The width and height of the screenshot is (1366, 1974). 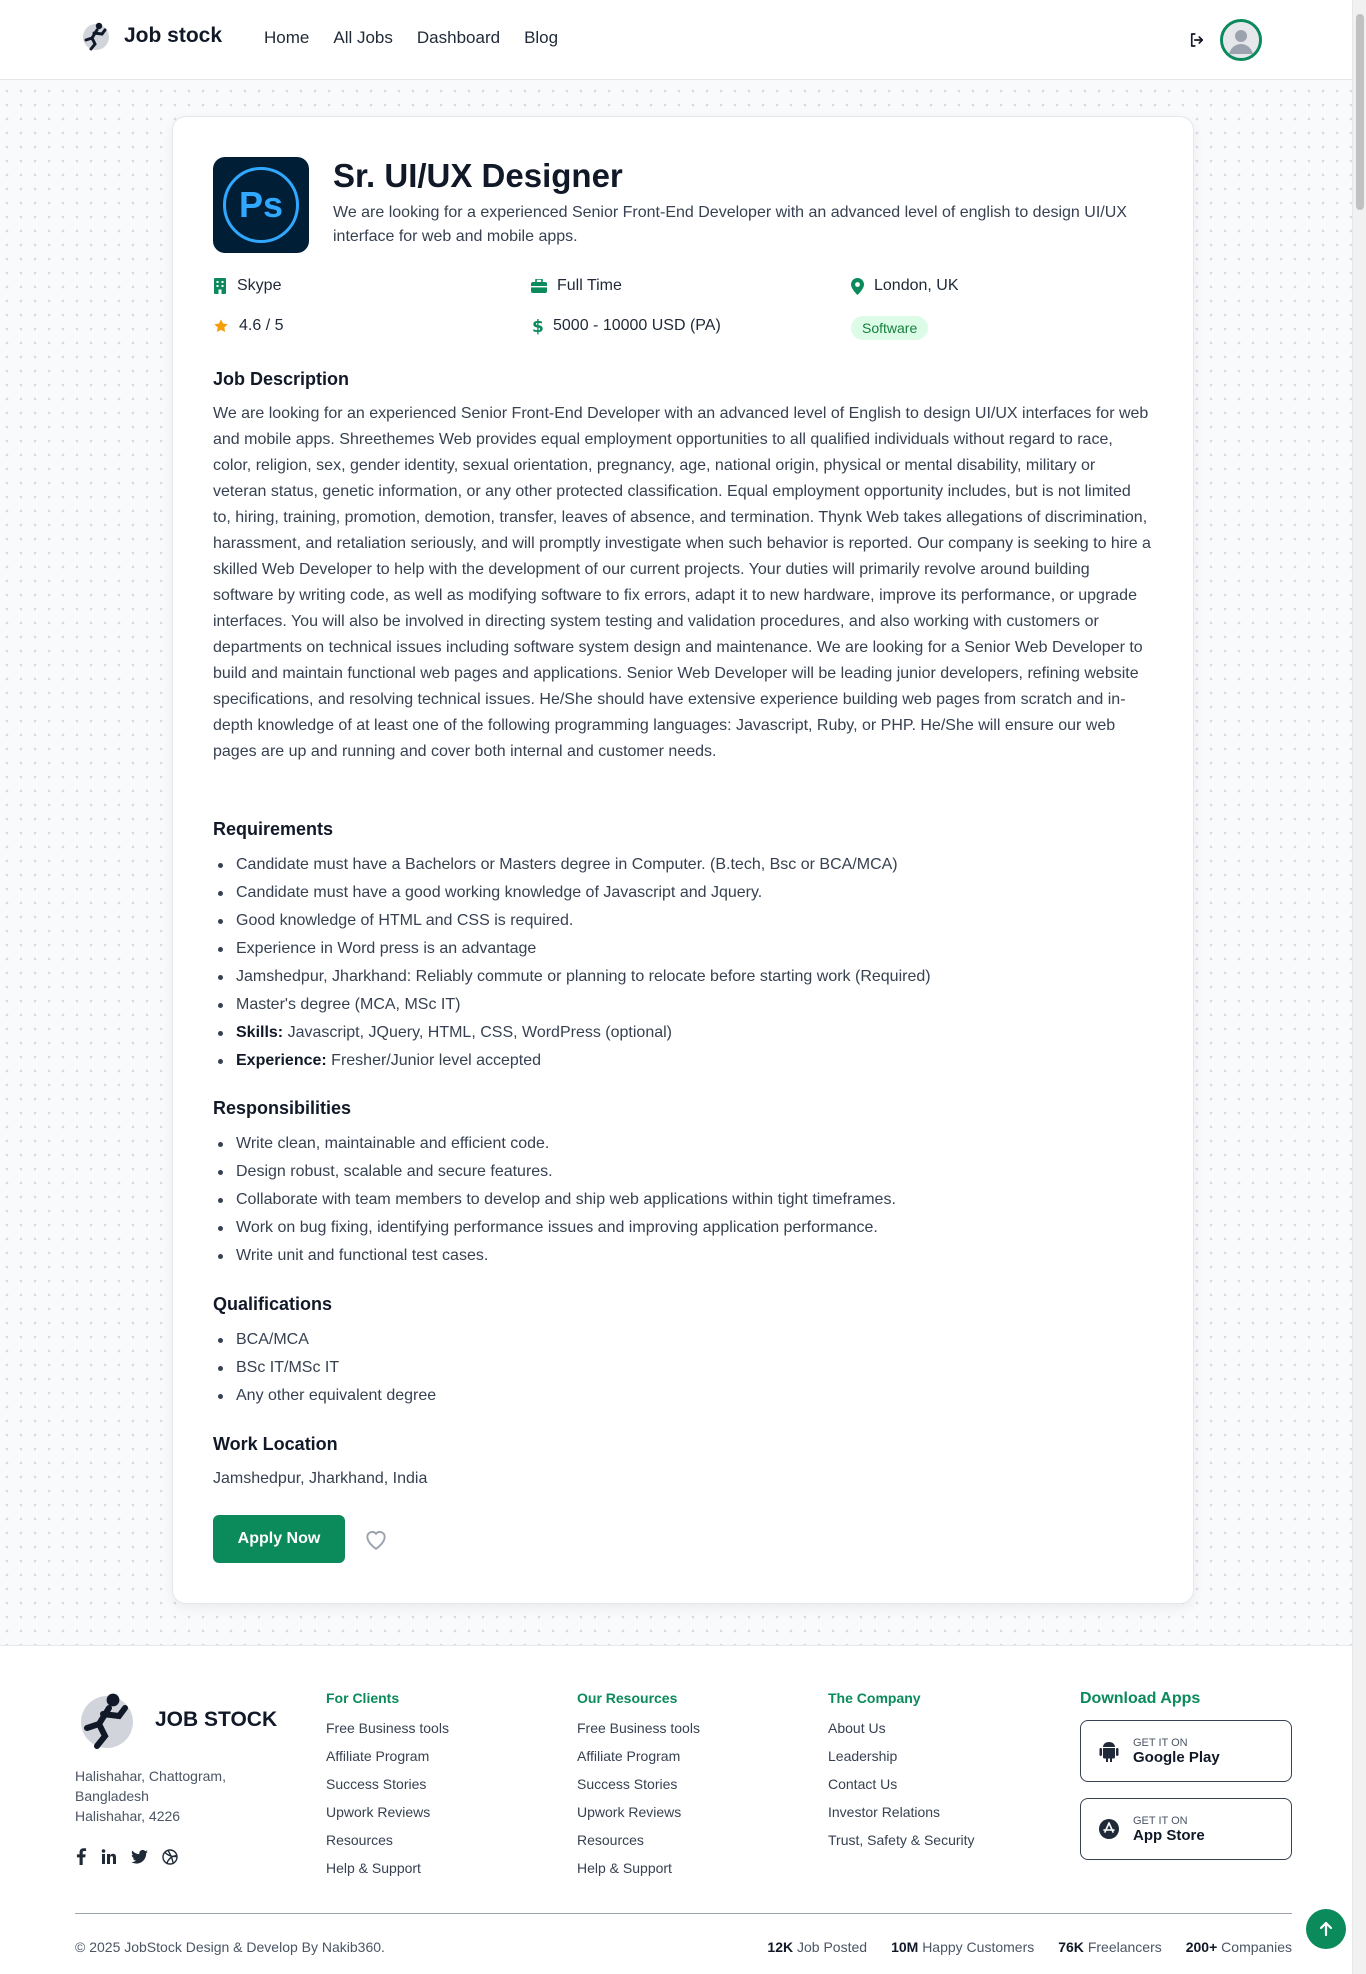 What do you see at coordinates (281, 1060) in the screenshot?
I see `experience-label: Experience:` at bounding box center [281, 1060].